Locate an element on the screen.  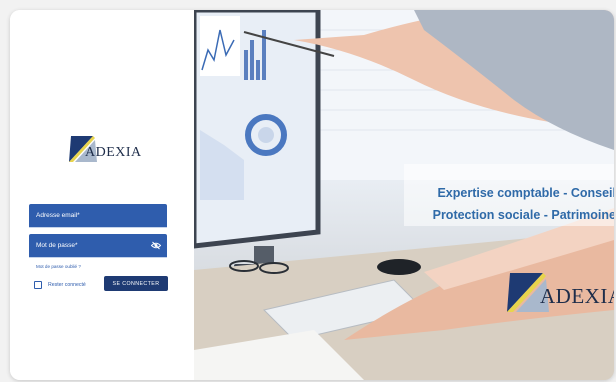
remember-me-checkbox is located at coordinates (38, 285).